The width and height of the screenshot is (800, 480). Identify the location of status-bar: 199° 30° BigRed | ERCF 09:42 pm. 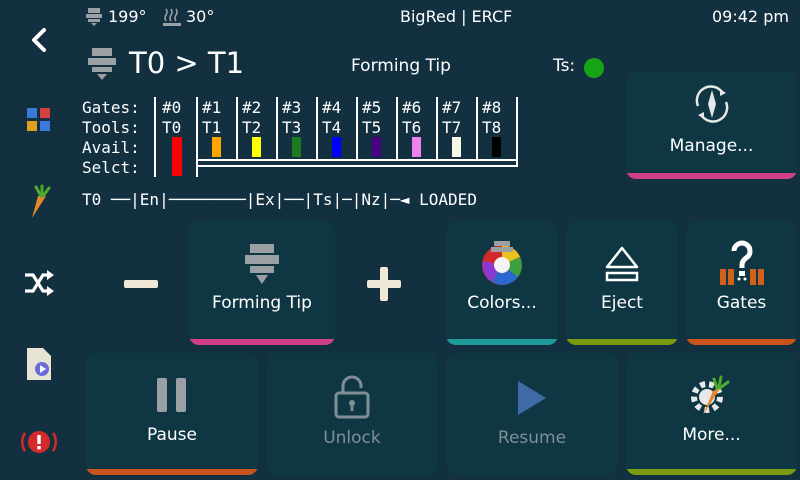
(400, 17).